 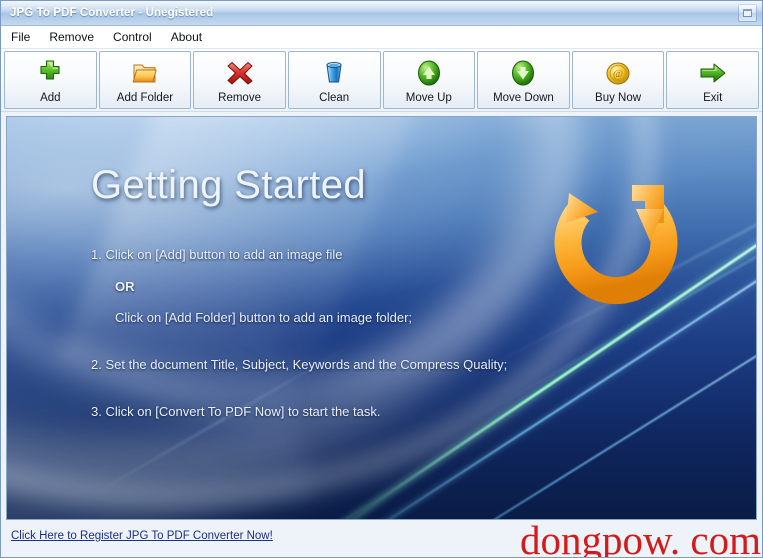 What do you see at coordinates (25, 37) in the screenshot?
I see `menu-item-file: File` at bounding box center [25, 37].